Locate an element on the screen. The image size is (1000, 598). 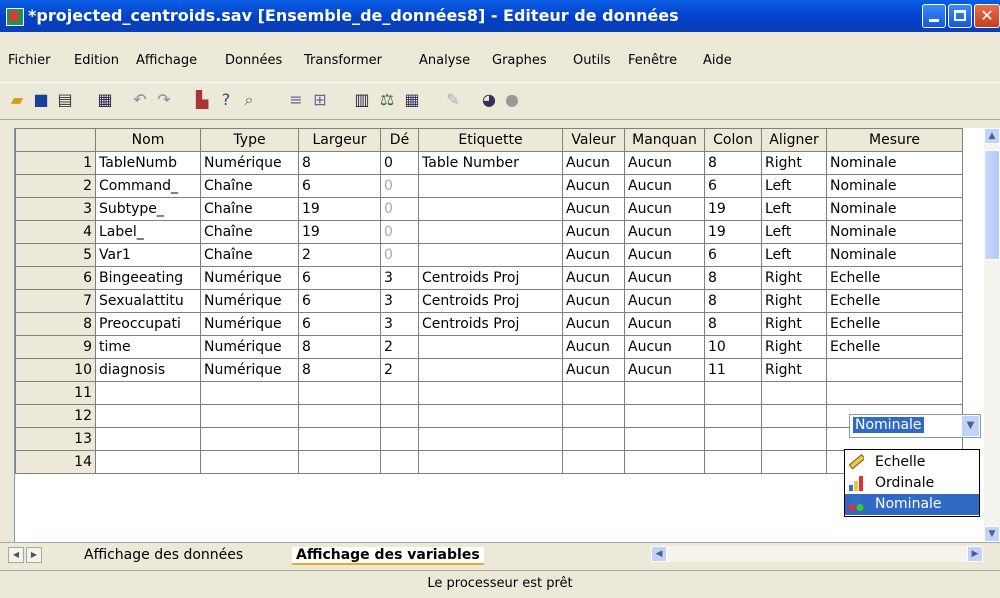
row-header: 7 is located at coordinates (55, 301).